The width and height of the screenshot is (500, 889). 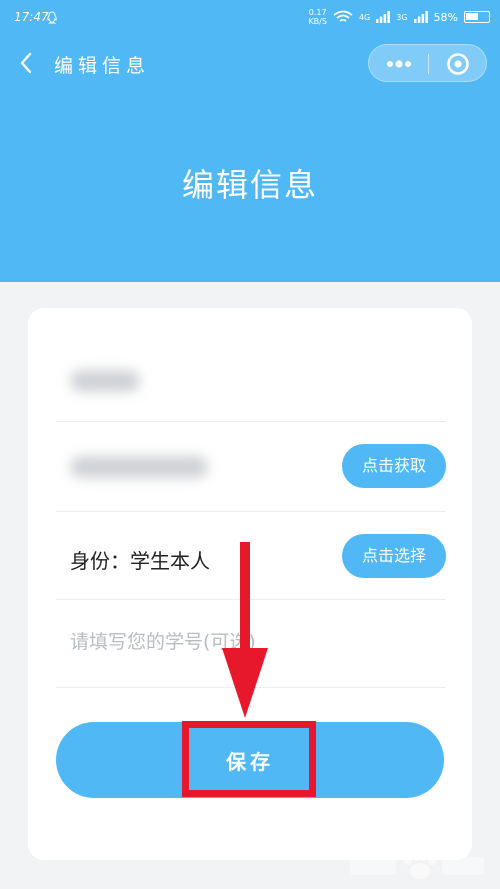 I want to click on close-button, so click(x=458, y=64).